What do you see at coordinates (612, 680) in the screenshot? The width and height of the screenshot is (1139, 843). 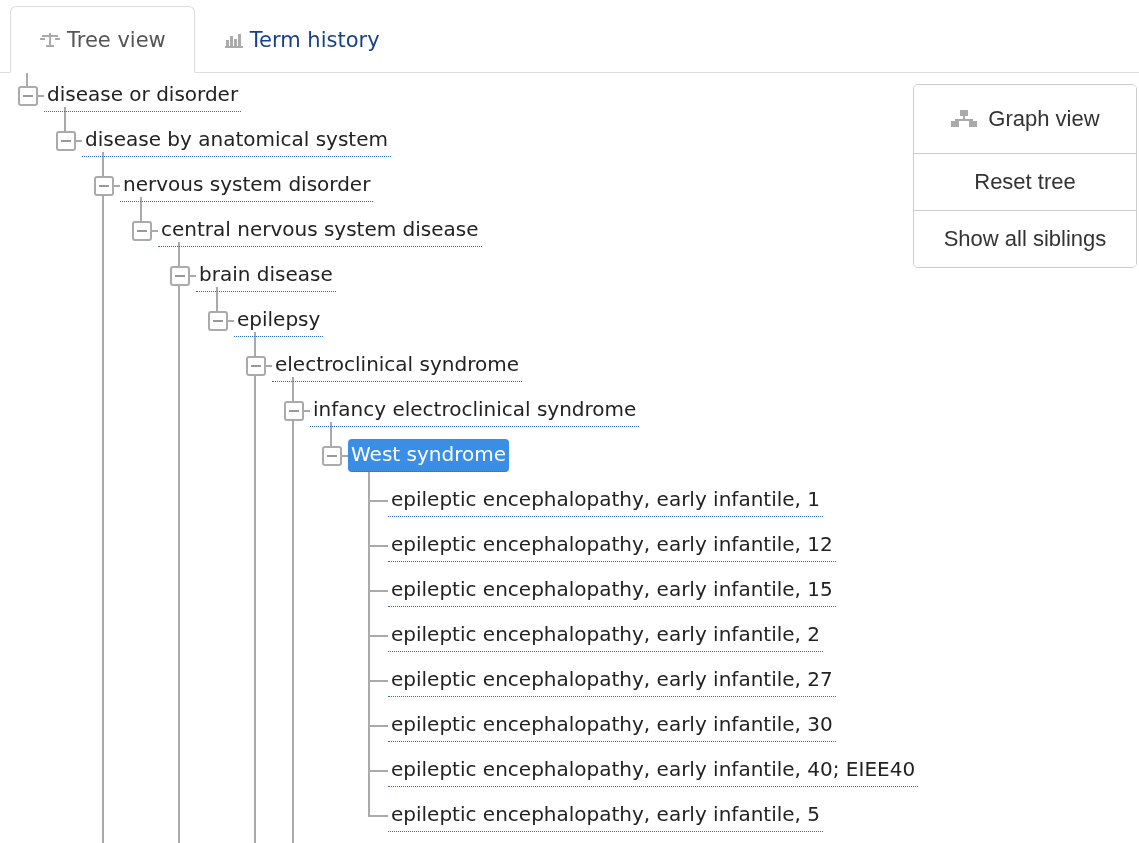 I see `tree-node-link: epileptic encephalopathy, early infantile, 27` at bounding box center [612, 680].